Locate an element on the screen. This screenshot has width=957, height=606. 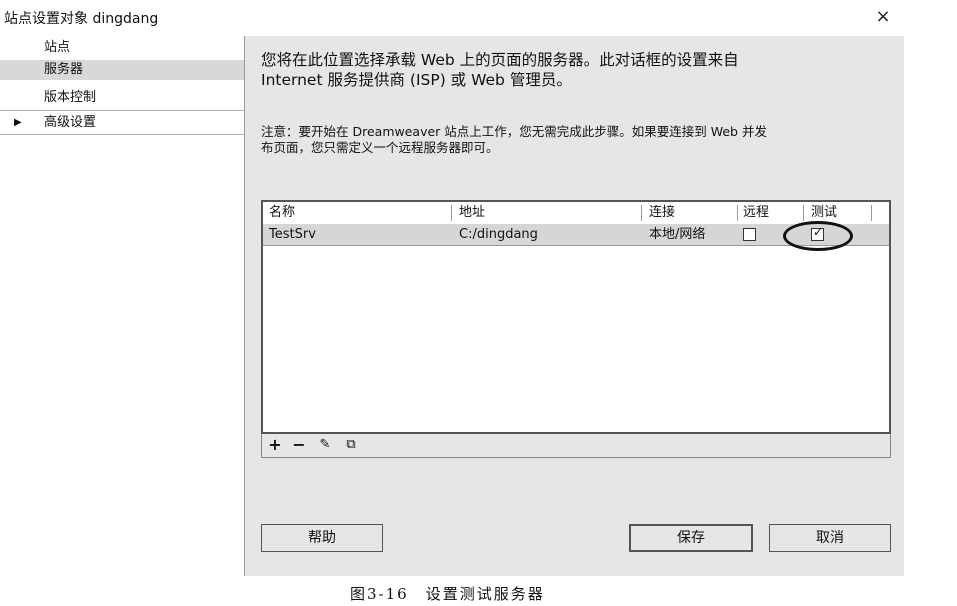
cancel-button: 取消 is located at coordinates (830, 538).